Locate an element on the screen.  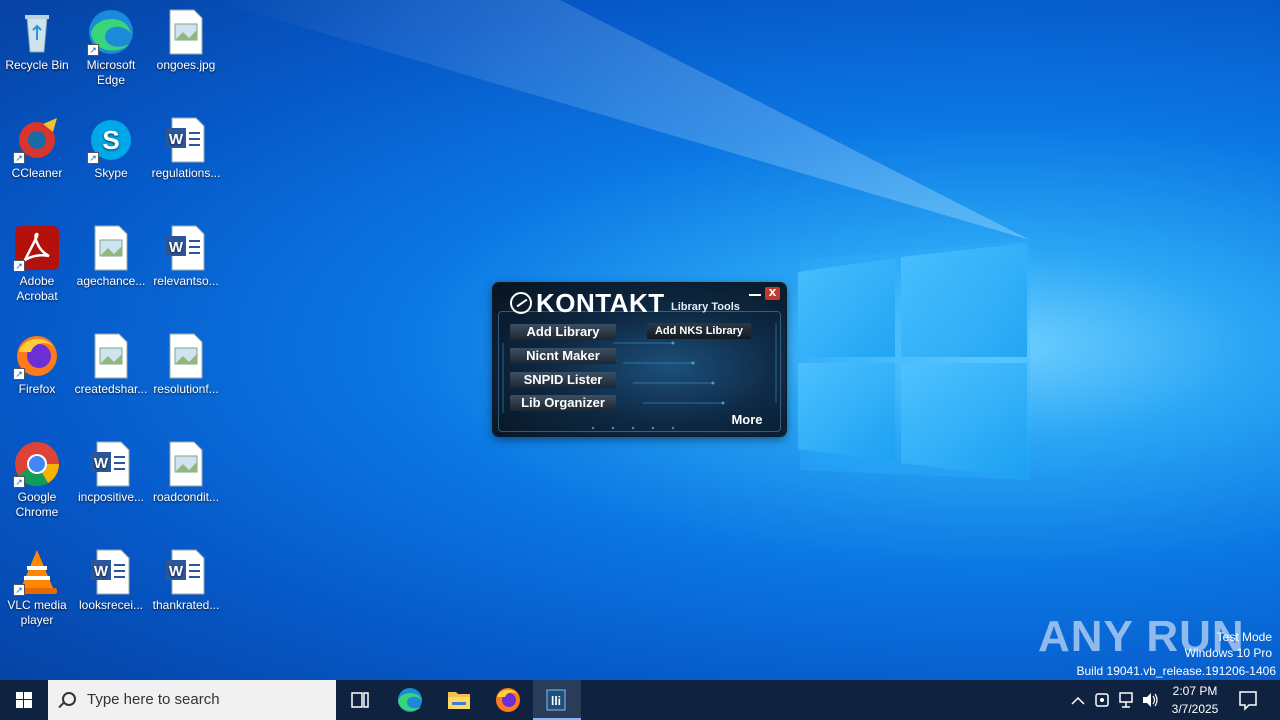
desktop-icon-label: Google Chrome is located at coordinates (37, 504).